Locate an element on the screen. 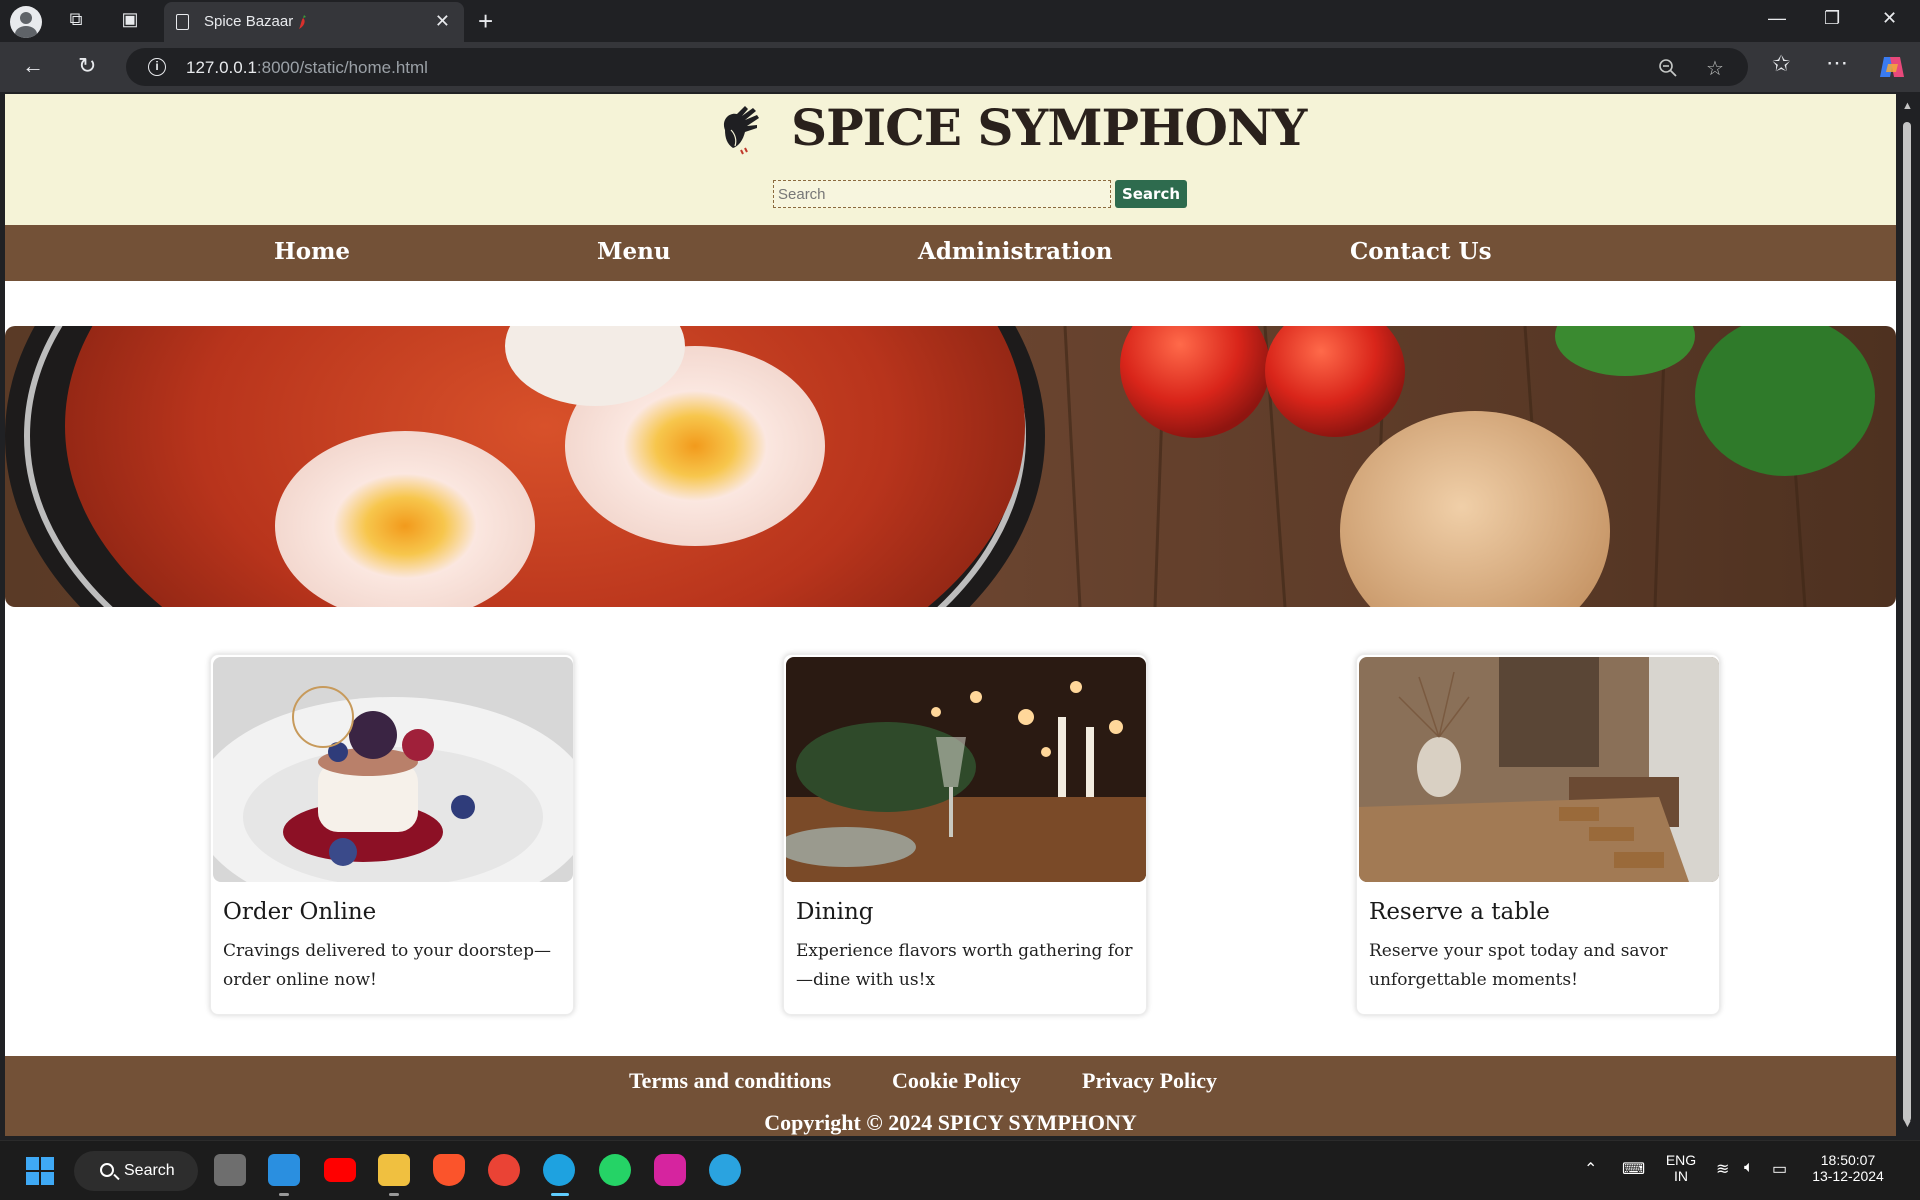  brand-title: SPICE SYMPHONY is located at coordinates (1049, 127).